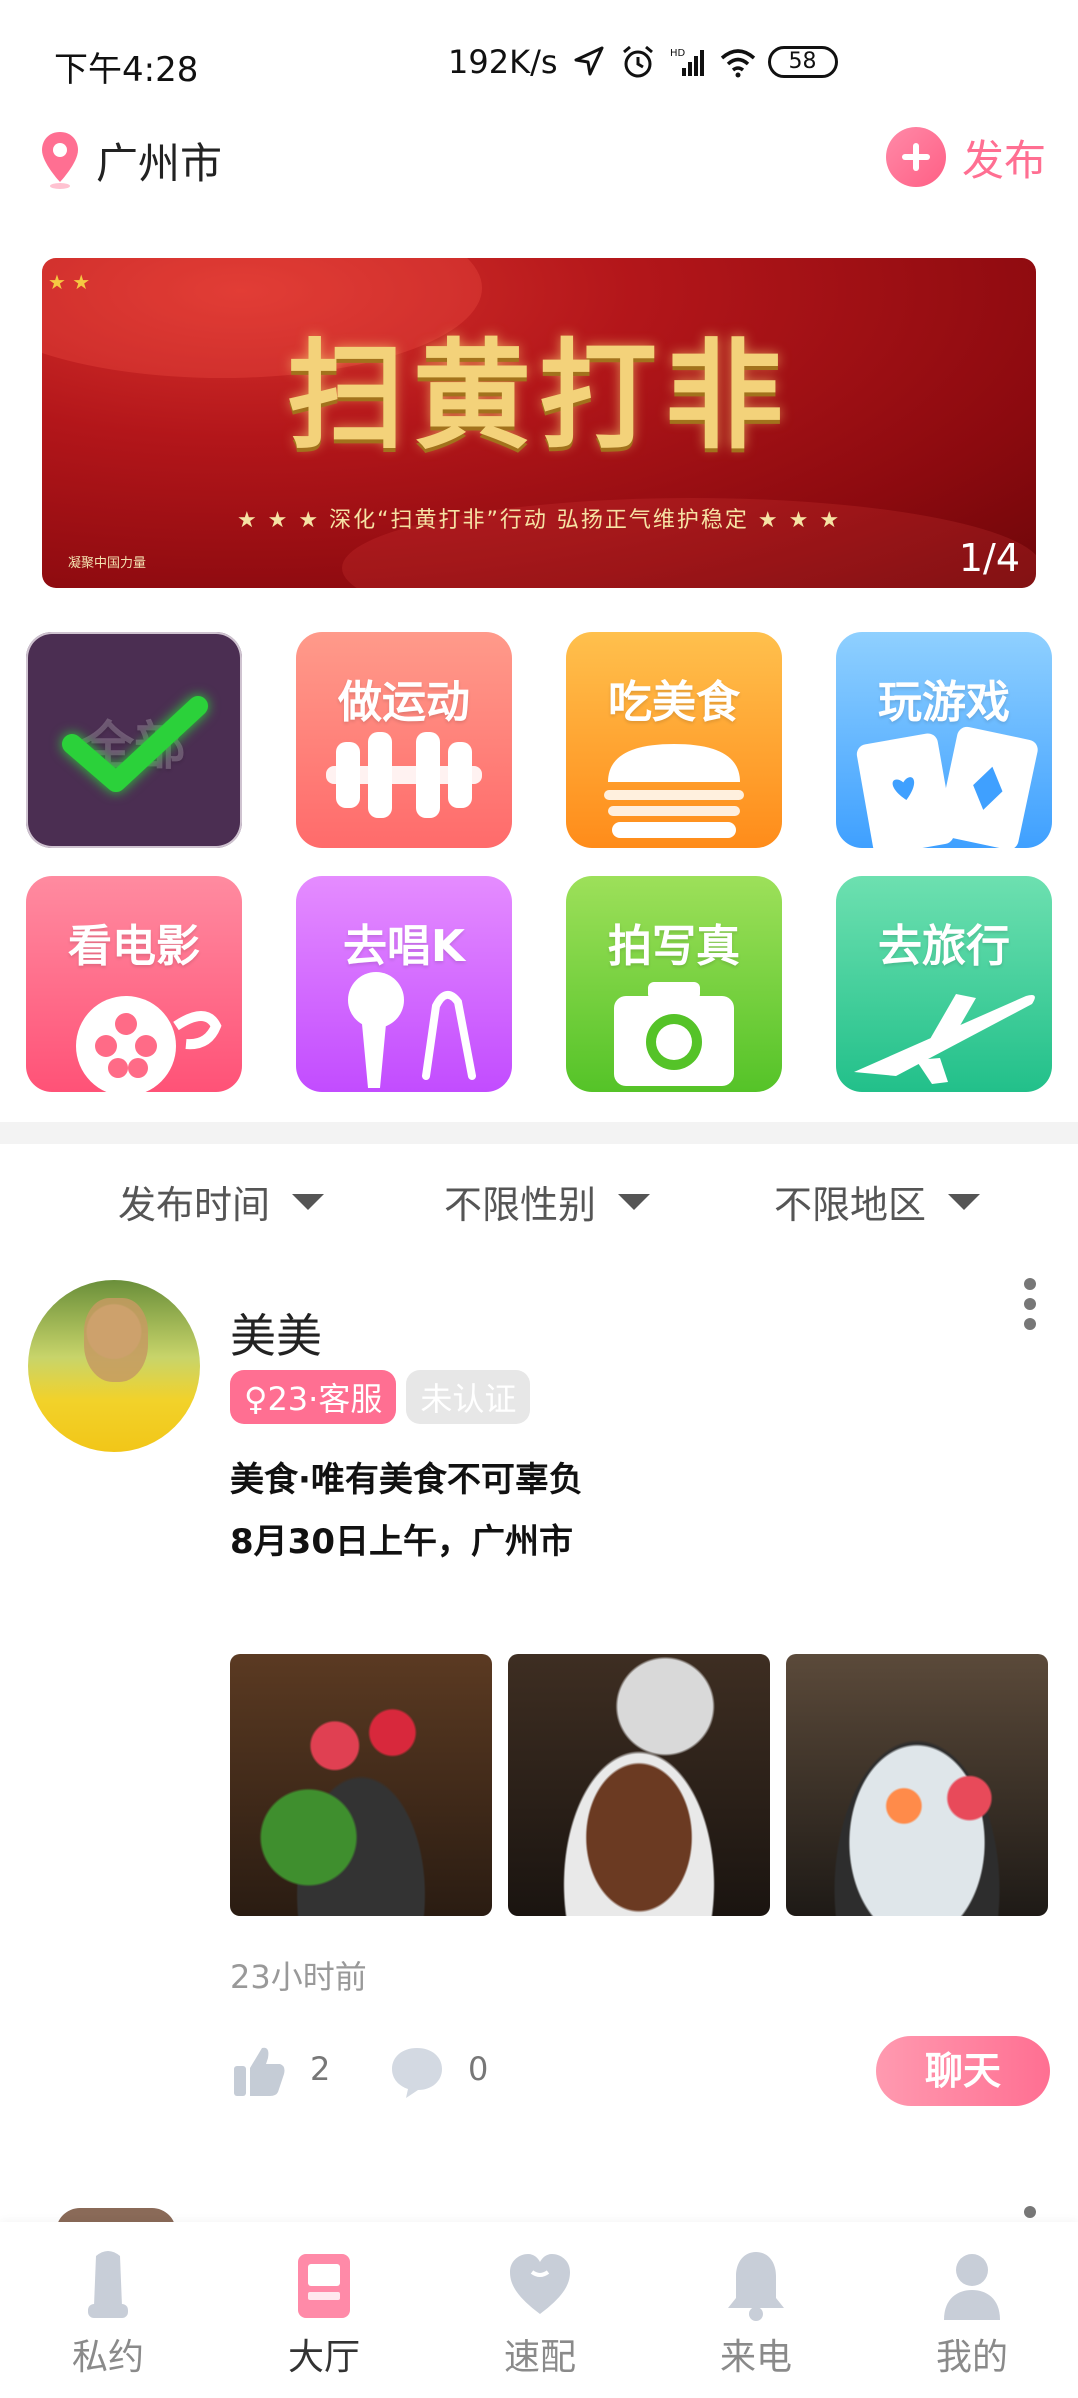  I want to click on cards-icon, so click(947, 787).